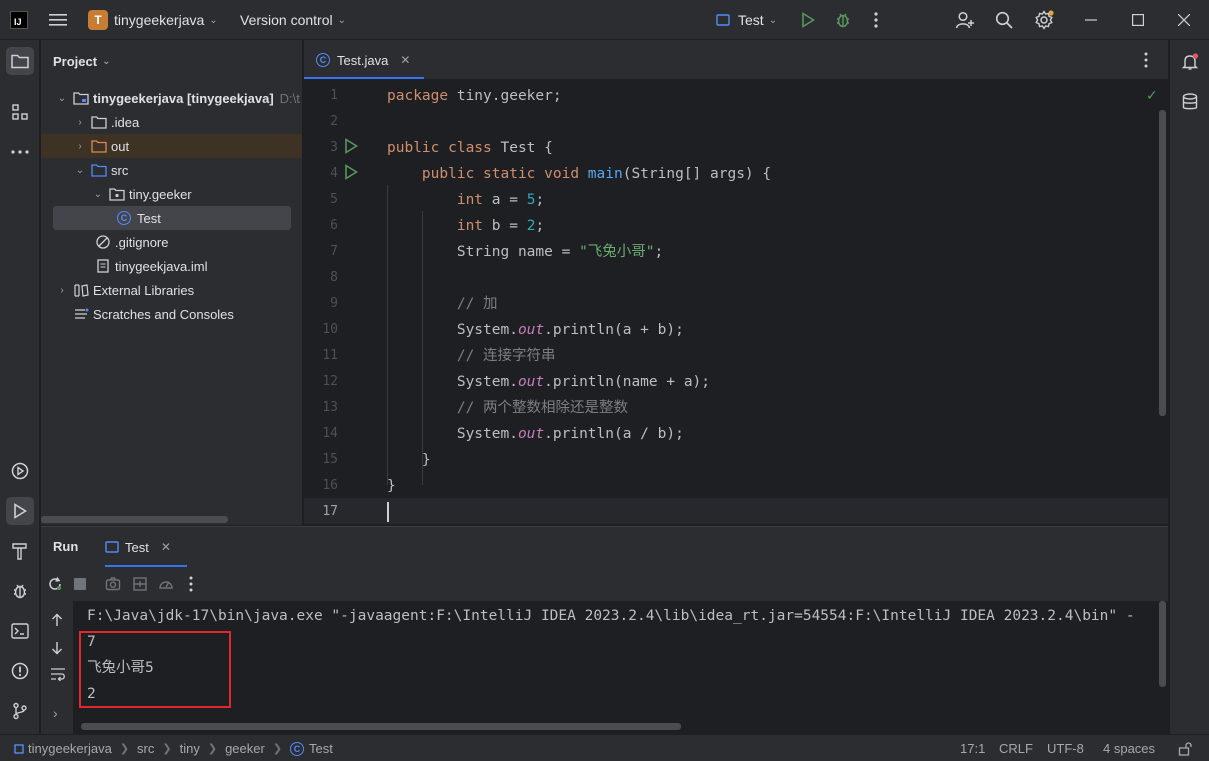  I want to click on stop-button, so click(80, 584).